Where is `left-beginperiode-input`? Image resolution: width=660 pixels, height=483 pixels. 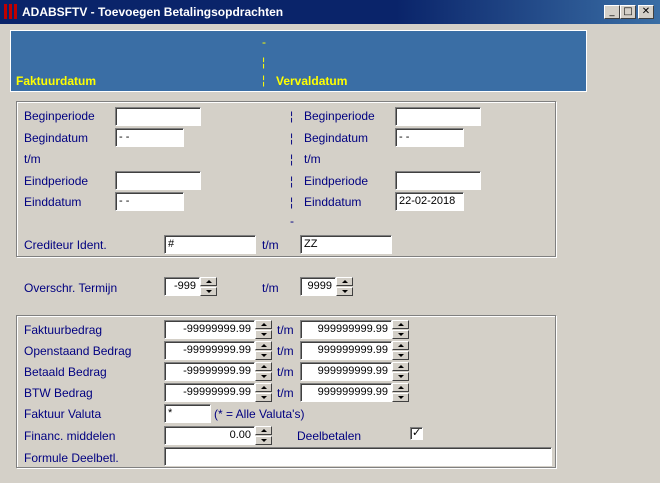
left-beginperiode-input is located at coordinates (158, 116).